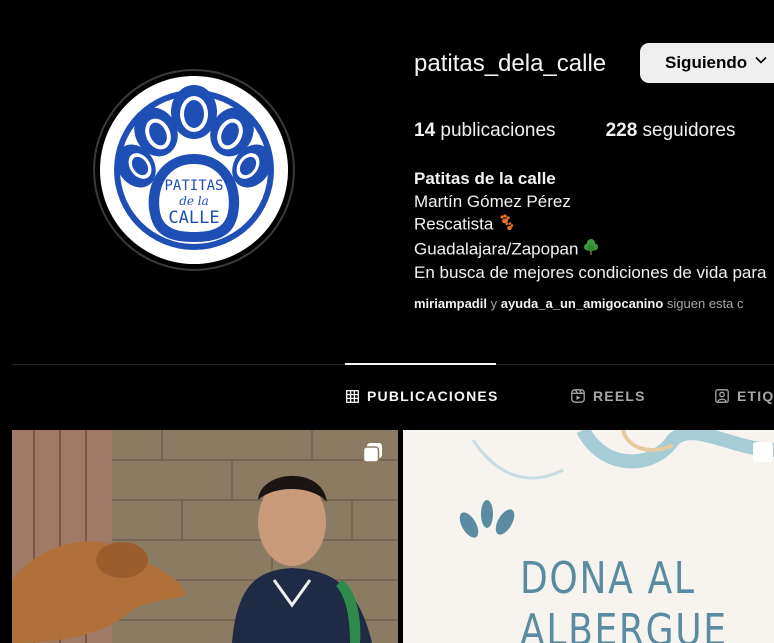  I want to click on tree-icon, so click(591, 250).